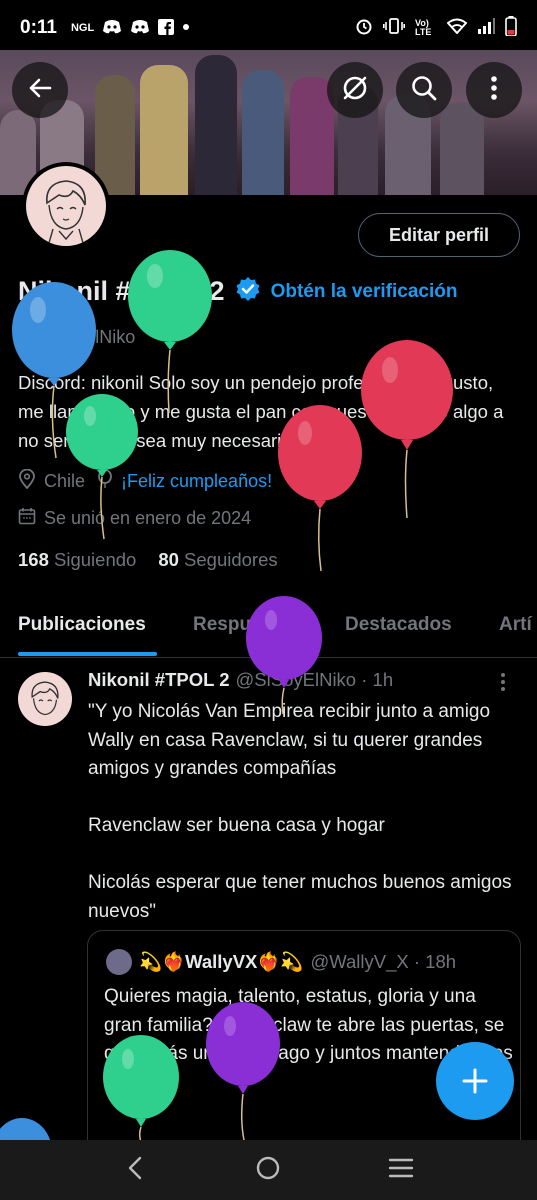  I want to click on followers-link: 80 Seguidores, so click(217, 560).